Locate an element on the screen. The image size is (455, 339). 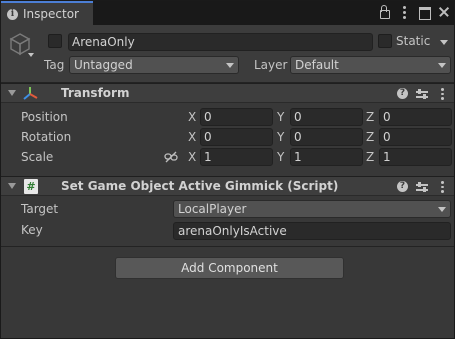
unlinked-scale-icon is located at coordinates (171, 157).